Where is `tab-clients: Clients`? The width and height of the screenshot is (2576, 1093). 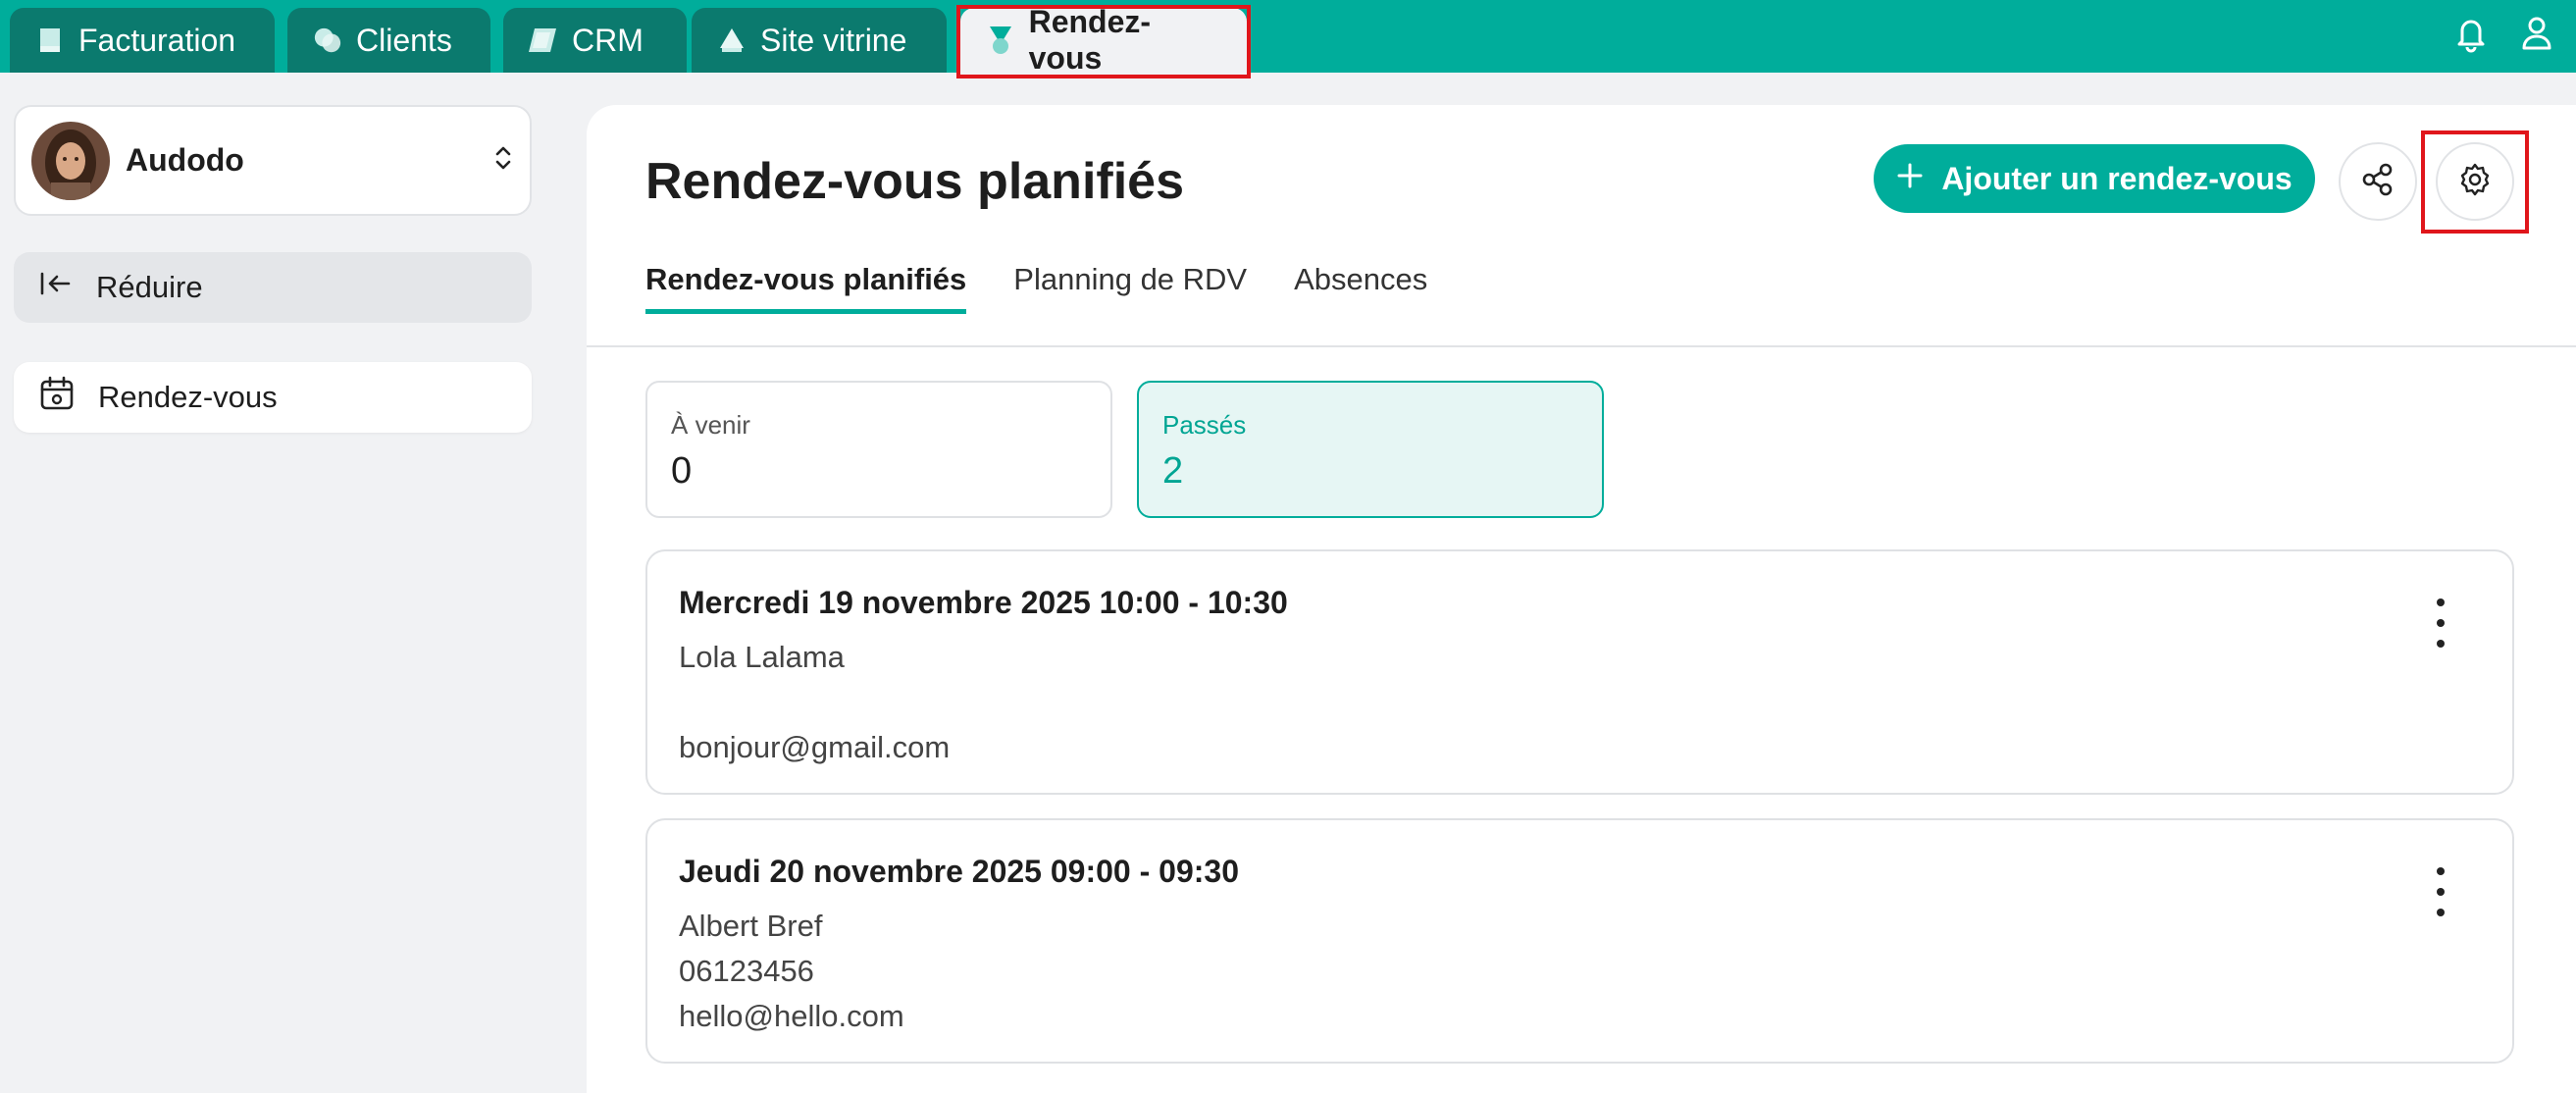 tab-clients: Clients is located at coordinates (388, 41).